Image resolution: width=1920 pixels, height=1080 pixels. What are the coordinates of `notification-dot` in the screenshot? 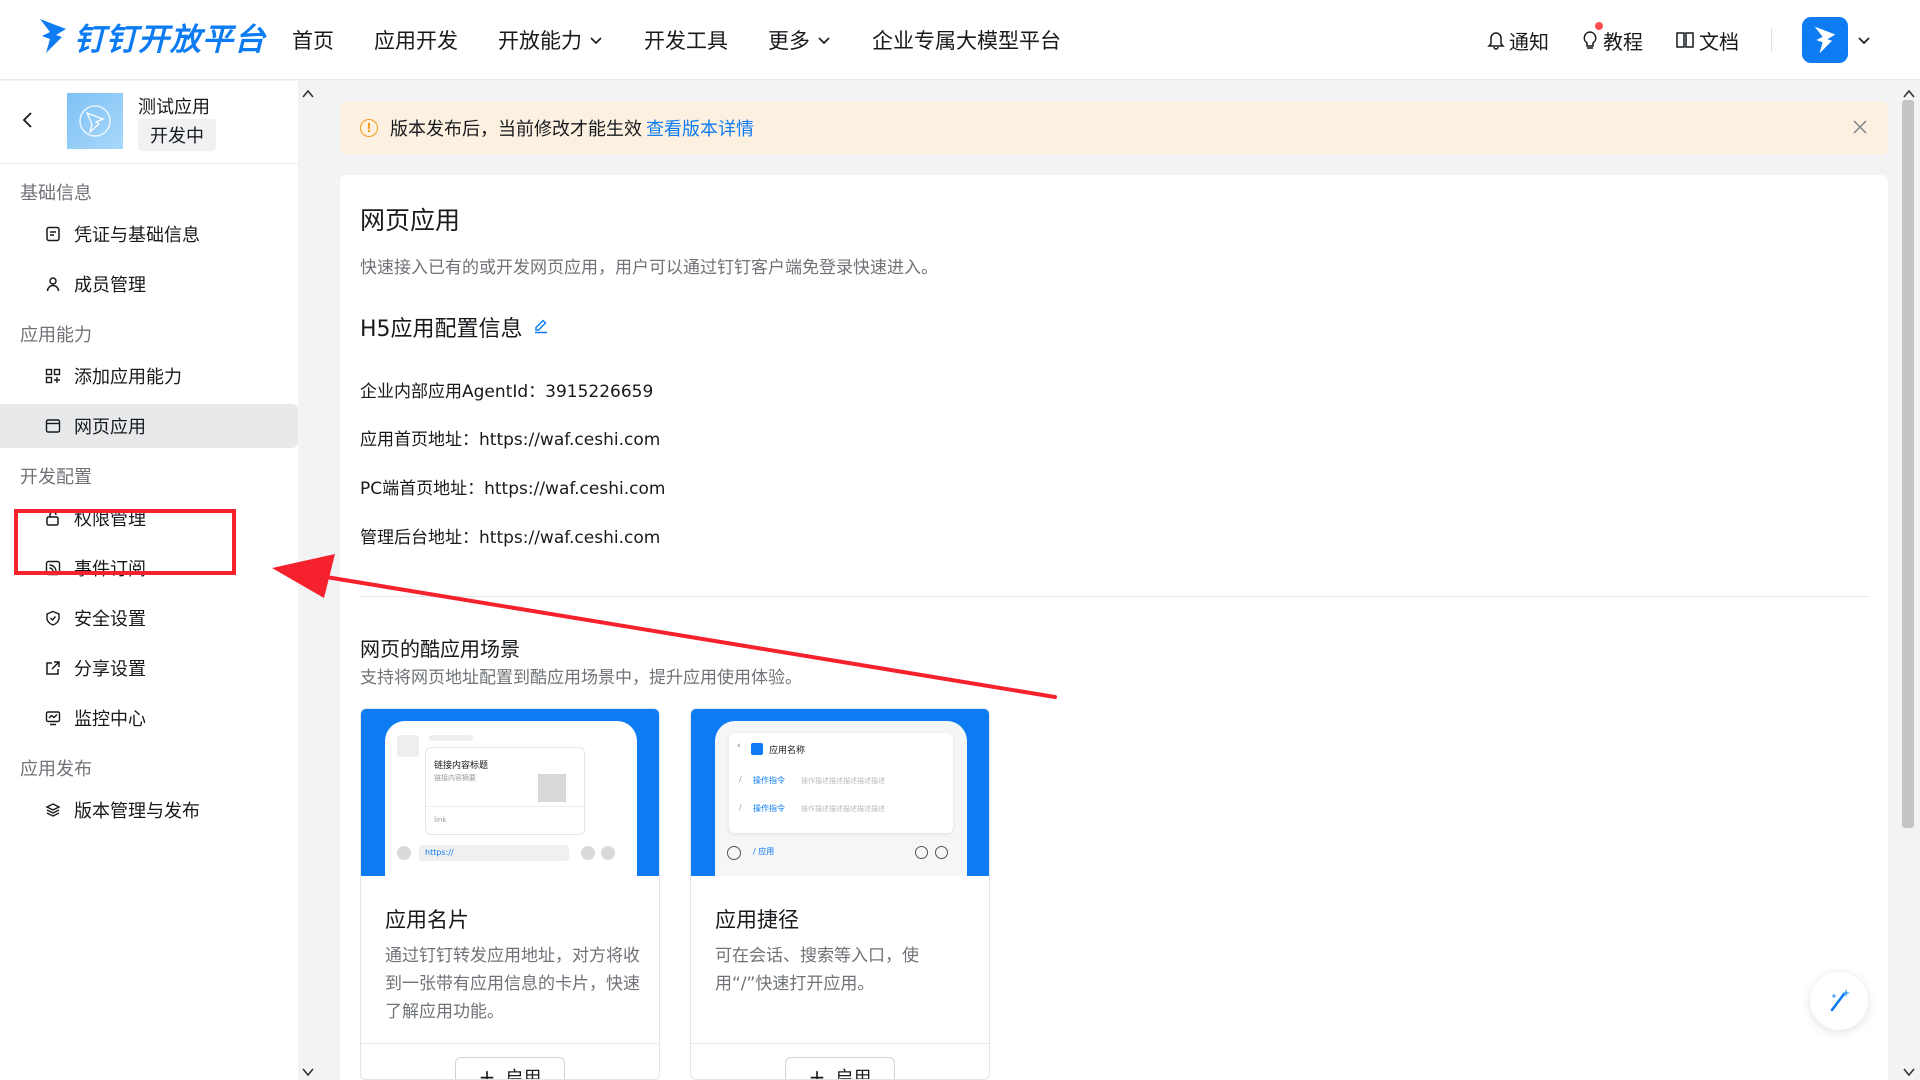 It's located at (1599, 25).